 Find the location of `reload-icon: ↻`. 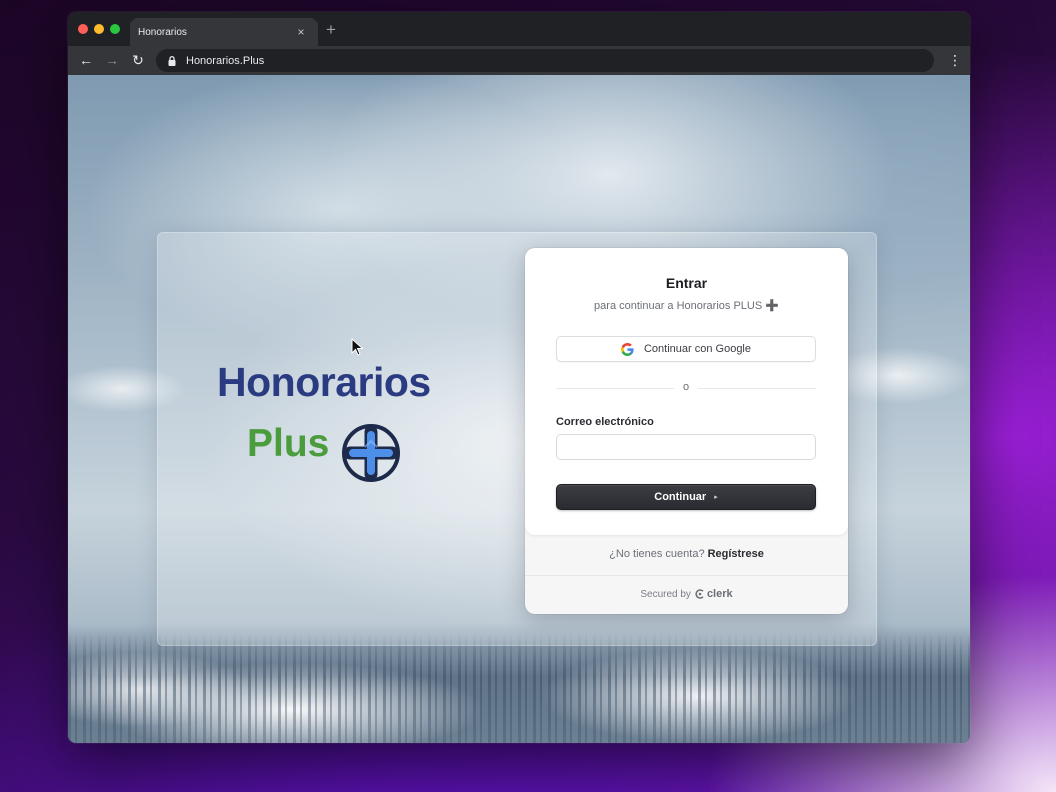

reload-icon: ↻ is located at coordinates (138, 60).